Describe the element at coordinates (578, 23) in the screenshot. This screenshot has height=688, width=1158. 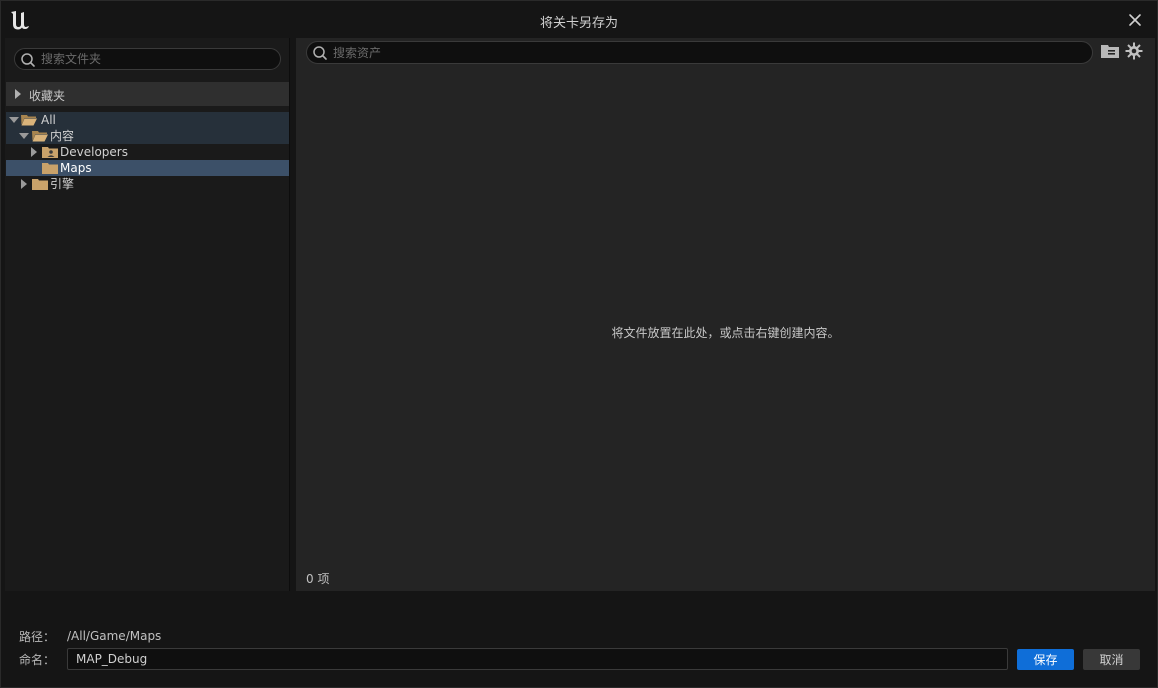
I see `window-title: 将关卡另存为` at that location.